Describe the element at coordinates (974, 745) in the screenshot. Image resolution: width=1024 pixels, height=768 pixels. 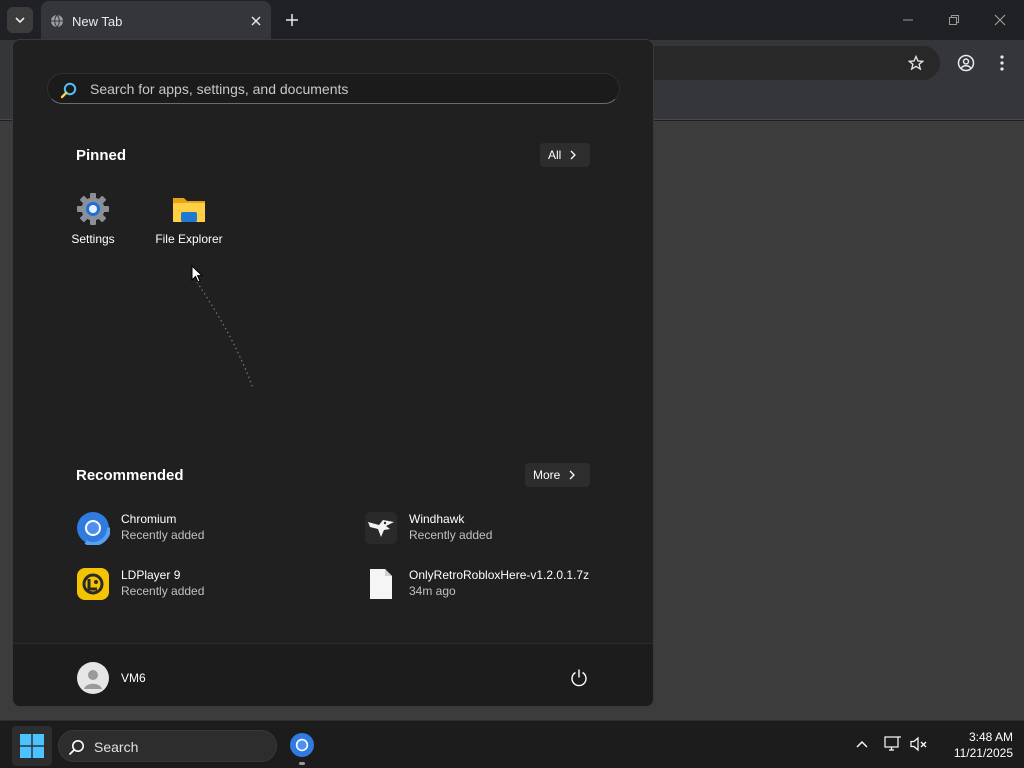
I see `taskbar-clock: 3:48 AM 11/21/2025` at that location.